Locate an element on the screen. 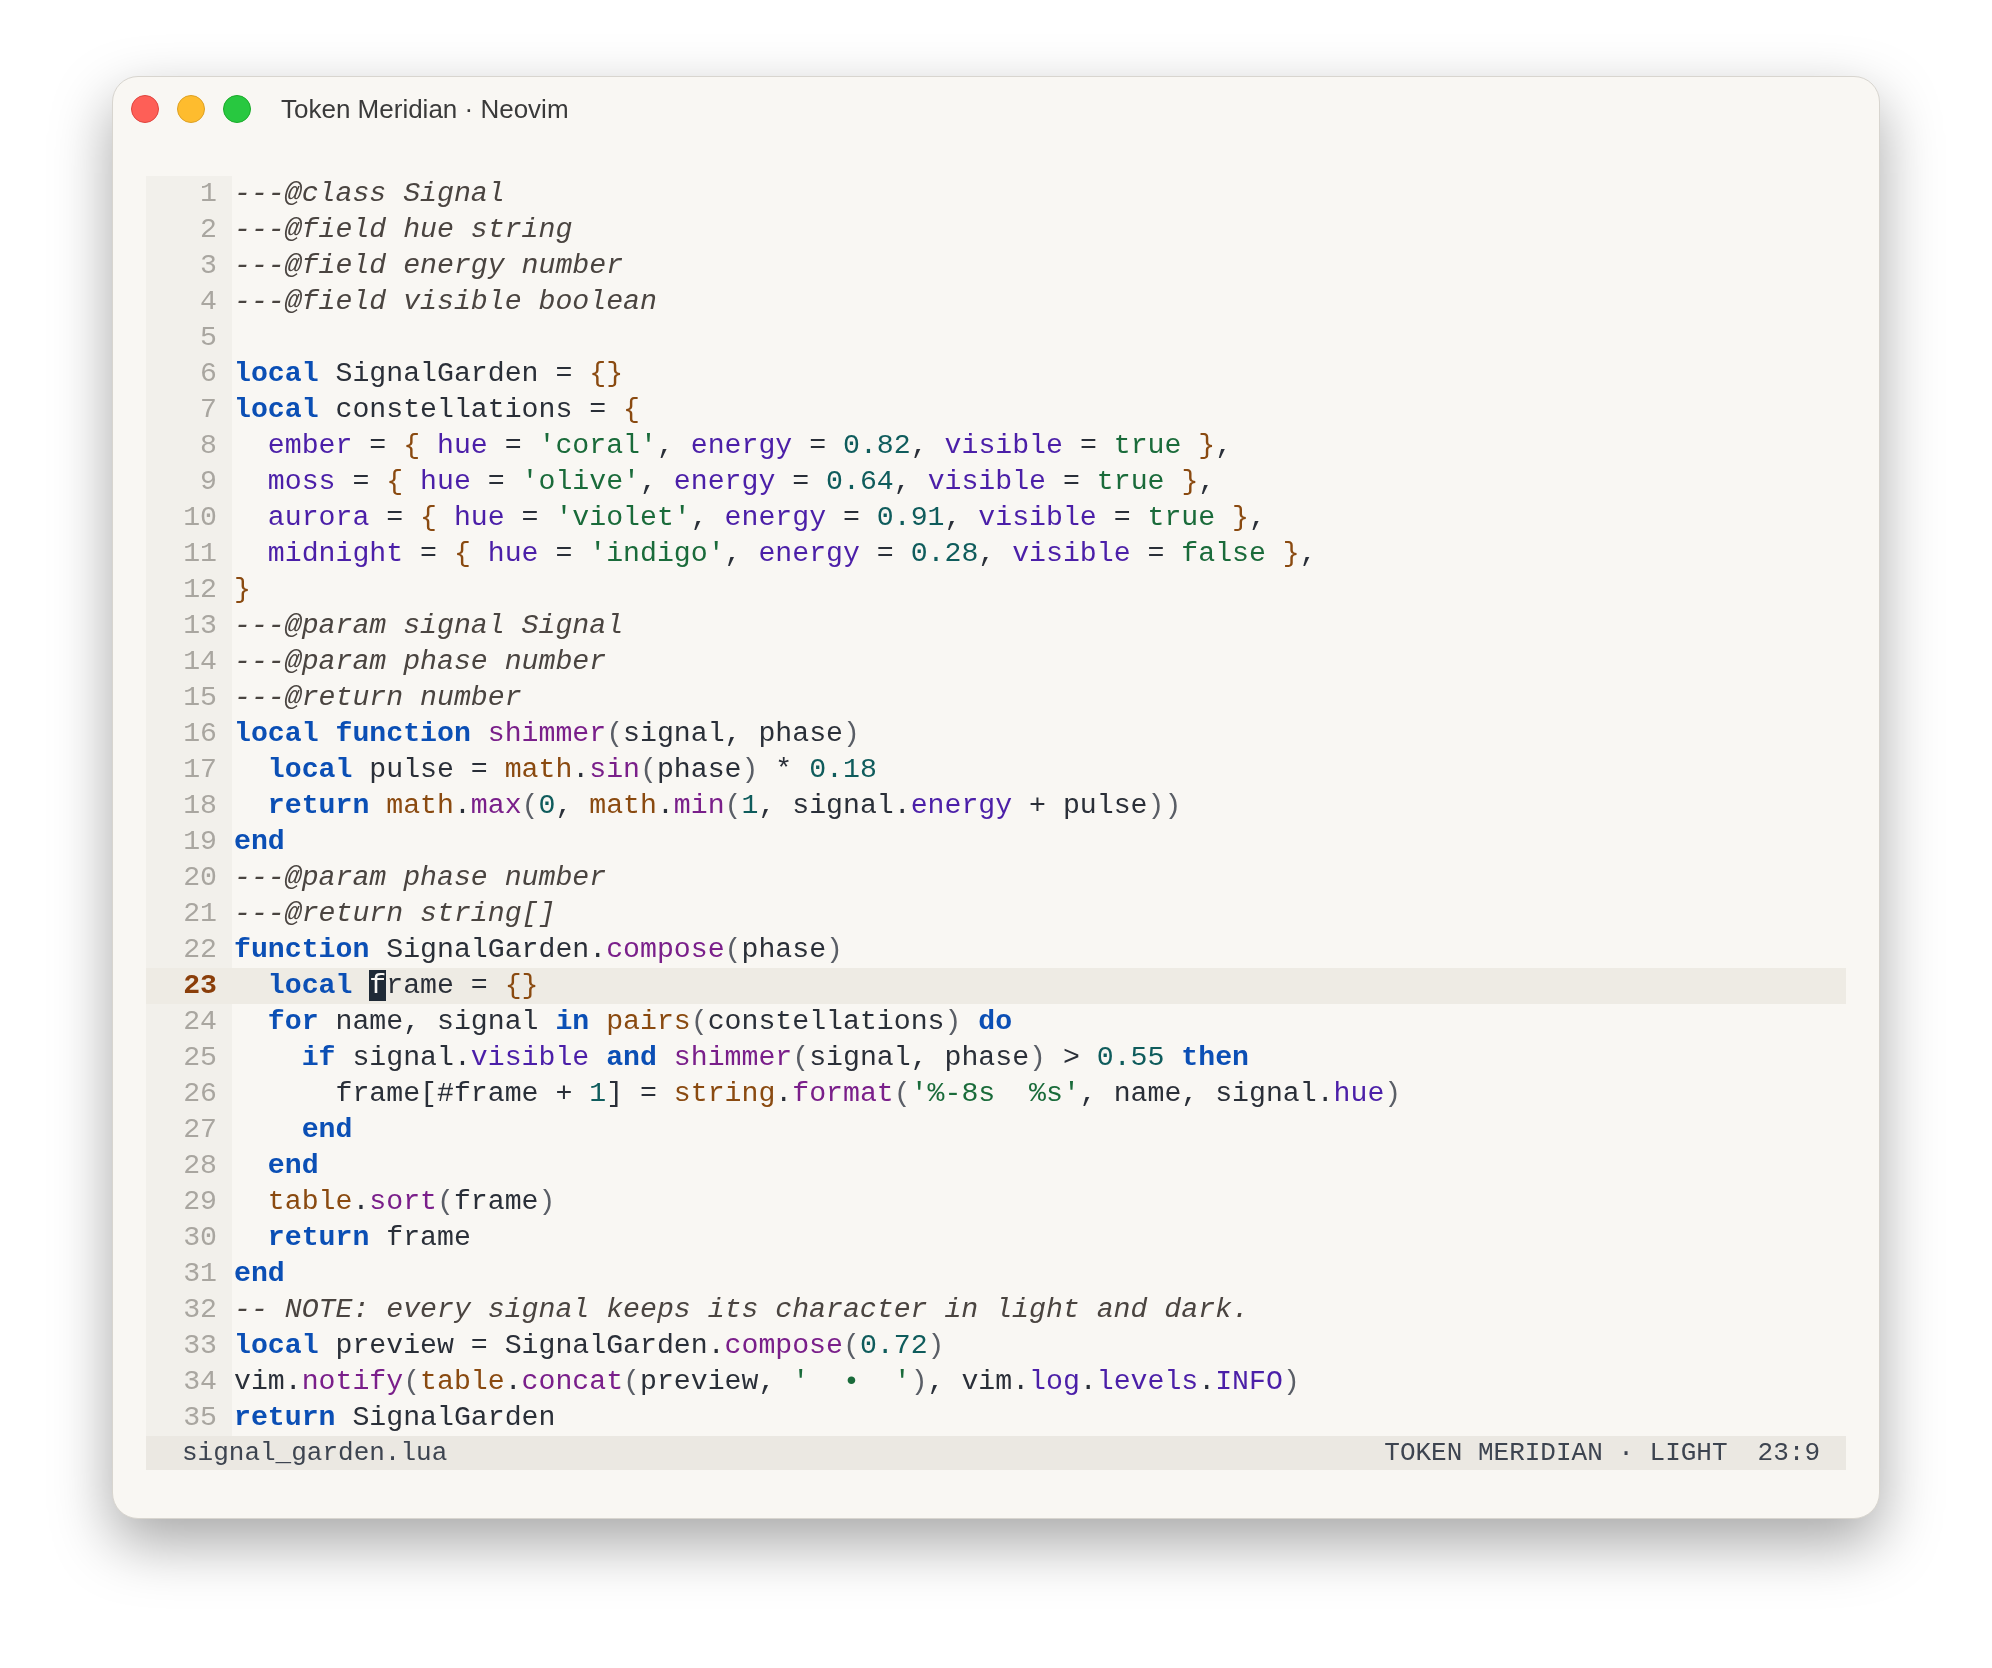 Image resolution: width=1992 pixels, height=1668 pixels. line-number: 29 is located at coordinates (200, 1201).